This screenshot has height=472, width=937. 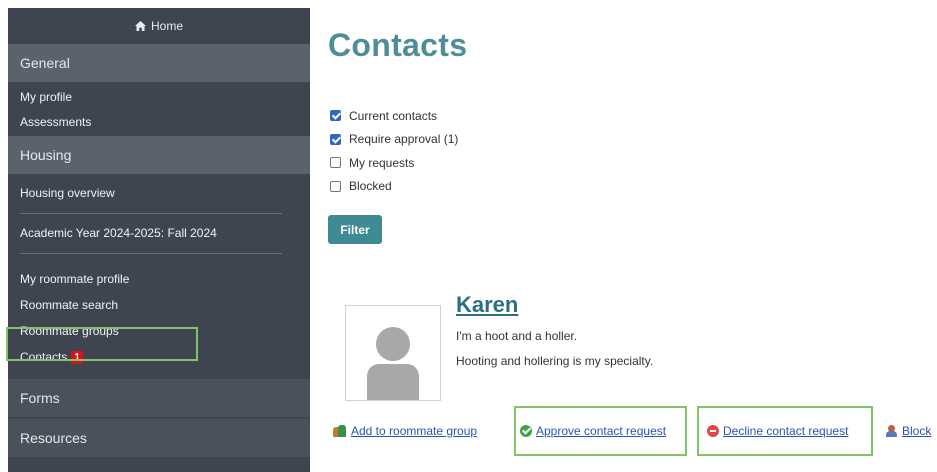 I want to click on filter-label: Current contacts, so click(x=393, y=115).